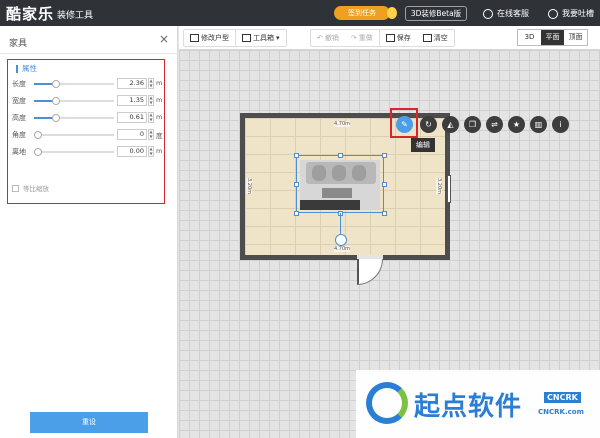 The image size is (600, 438). What do you see at coordinates (340, 184) in the screenshot?
I see `selection-box` at bounding box center [340, 184].